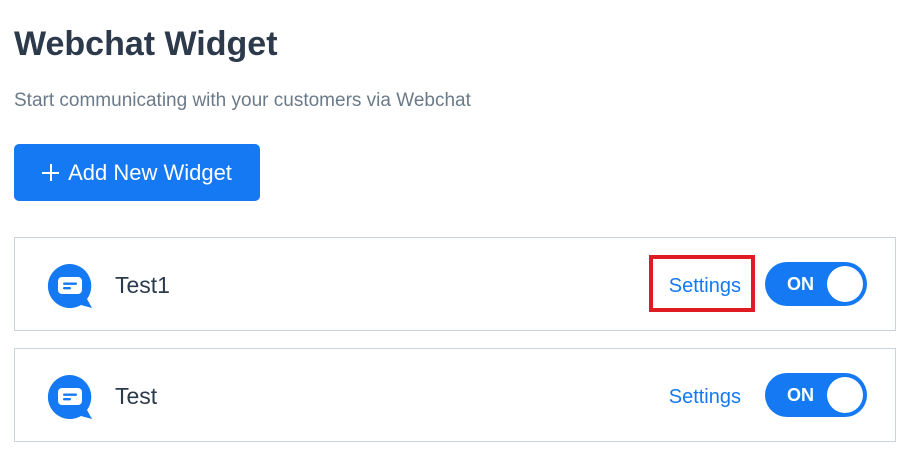 The height and width of the screenshot is (452, 916). Describe the element at coordinates (136, 396) in the screenshot. I see `widget-name: Test` at that location.